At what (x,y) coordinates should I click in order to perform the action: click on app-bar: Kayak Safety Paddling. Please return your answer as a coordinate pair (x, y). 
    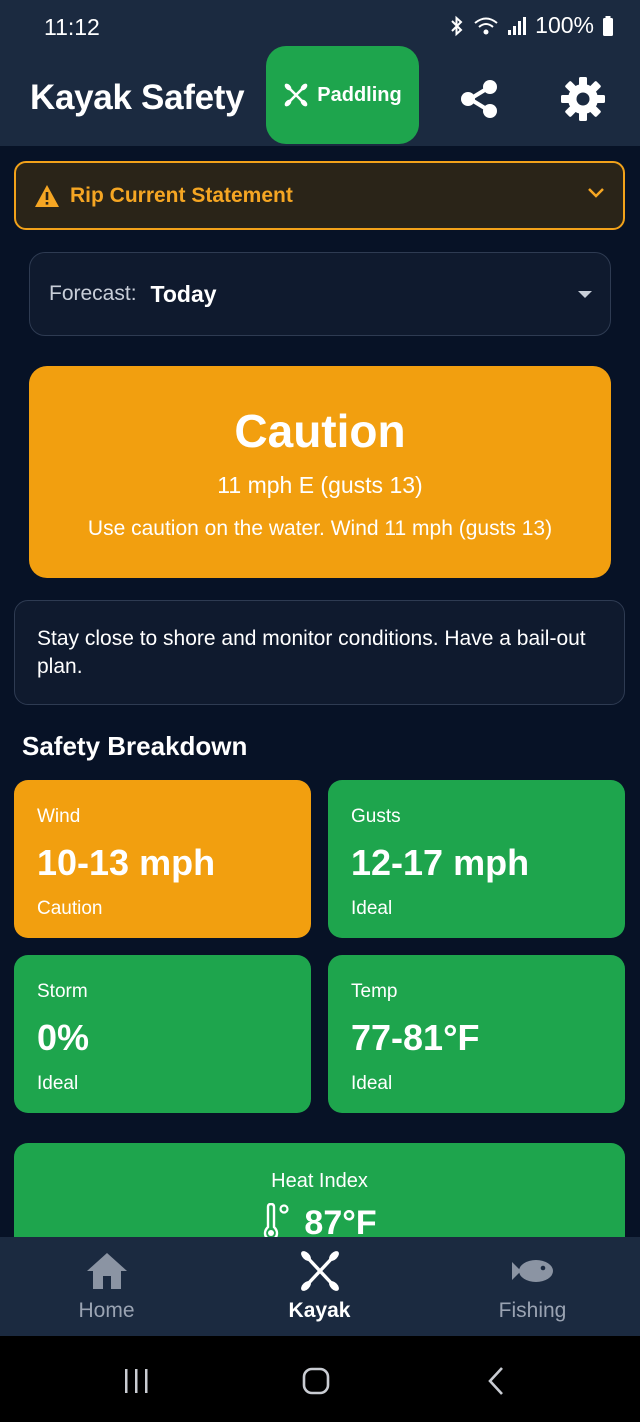
    Looking at the image, I should click on (320, 96).